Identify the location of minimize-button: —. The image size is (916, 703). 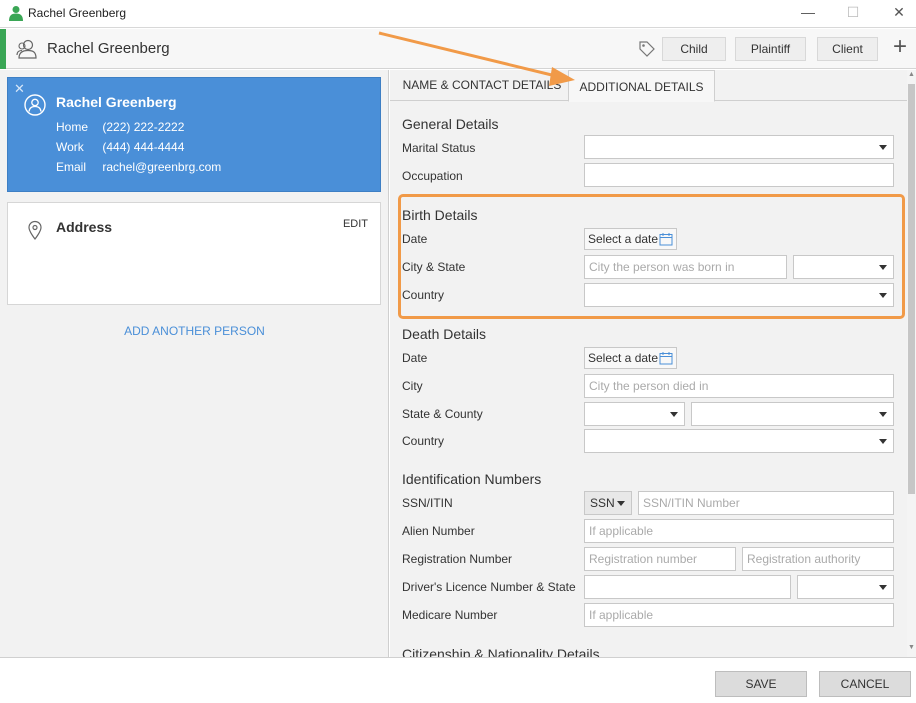
(808, 13).